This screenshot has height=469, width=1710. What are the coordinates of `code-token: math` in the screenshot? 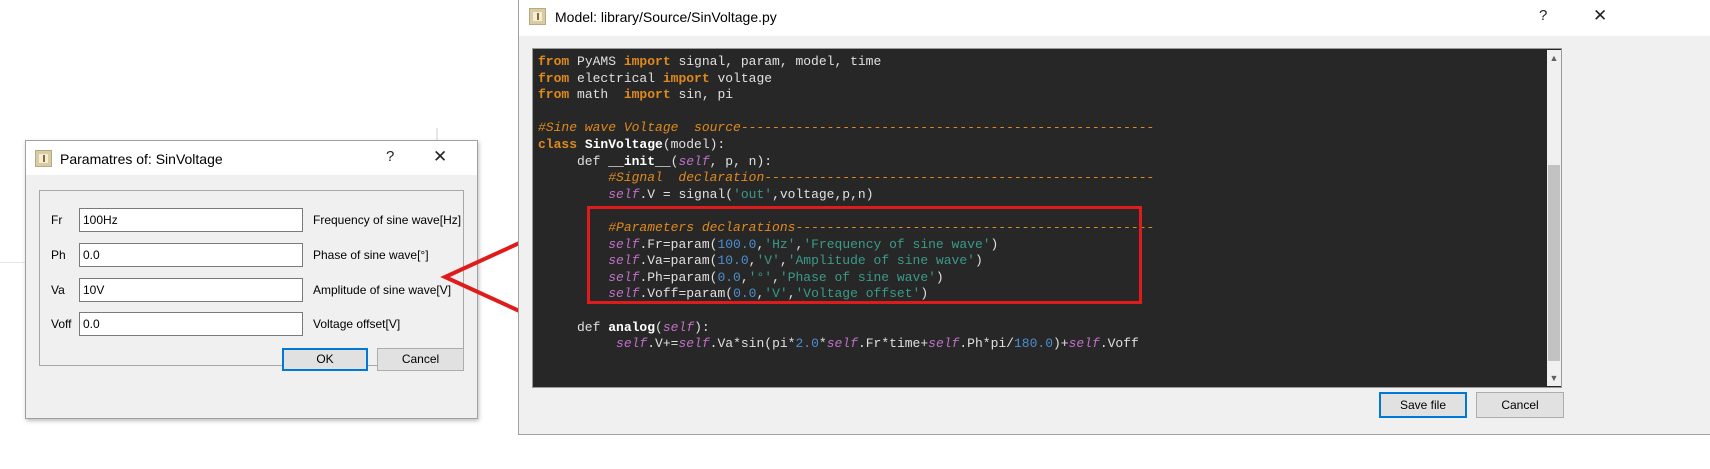 It's located at (600, 95).